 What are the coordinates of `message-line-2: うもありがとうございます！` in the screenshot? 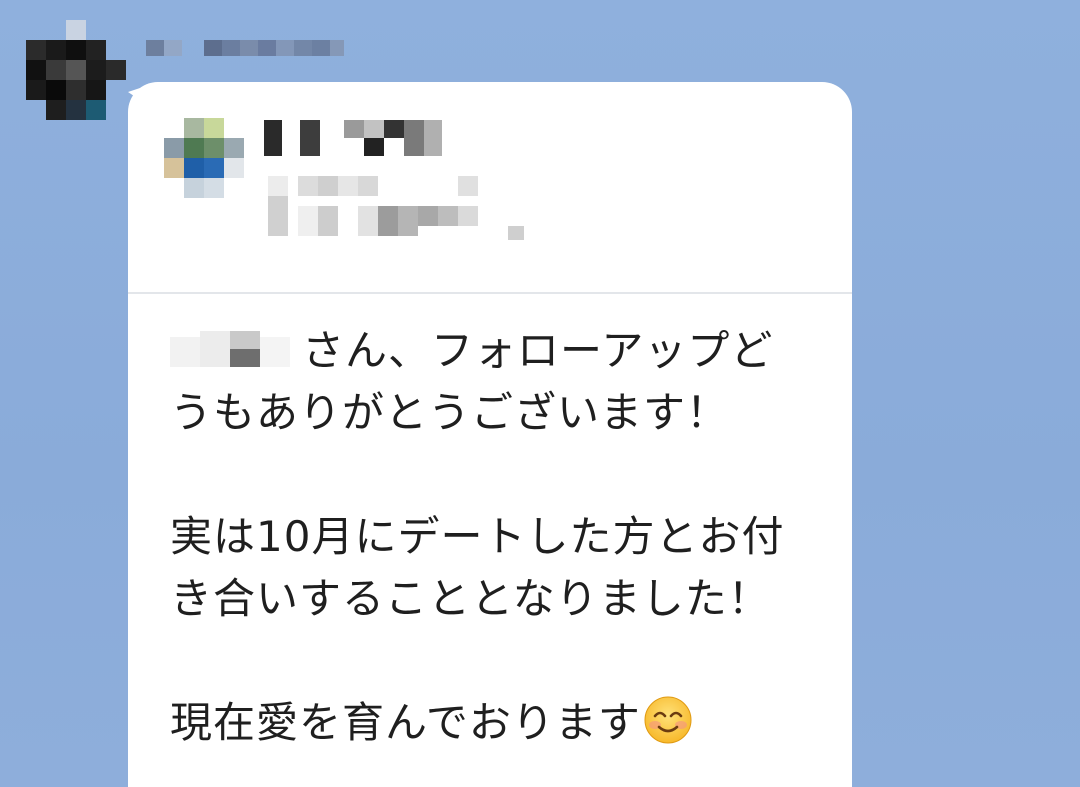 It's located at (450, 412).